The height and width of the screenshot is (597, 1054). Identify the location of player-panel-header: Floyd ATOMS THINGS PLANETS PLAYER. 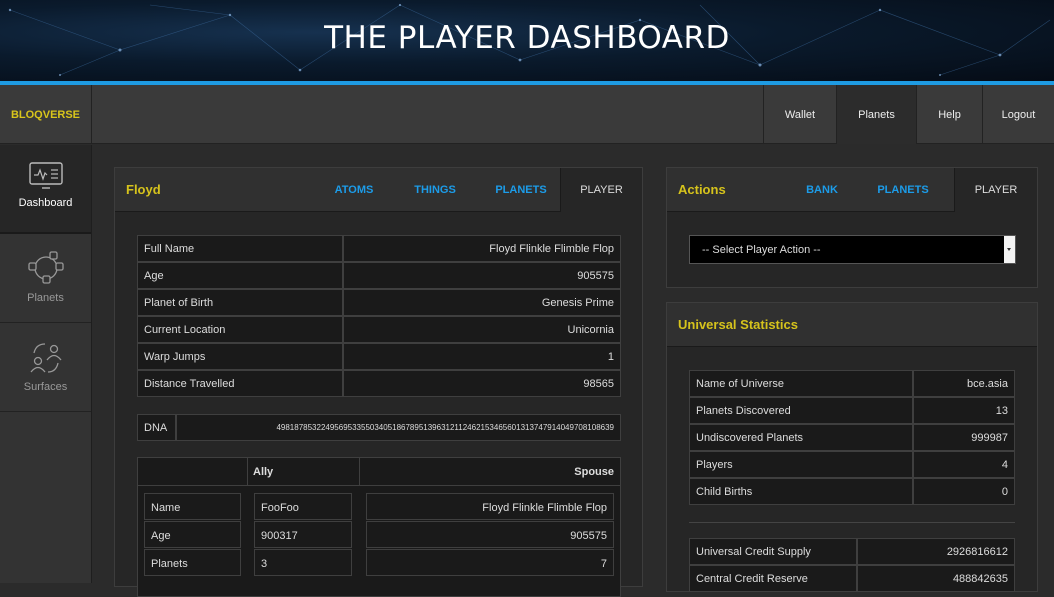
(378, 190).